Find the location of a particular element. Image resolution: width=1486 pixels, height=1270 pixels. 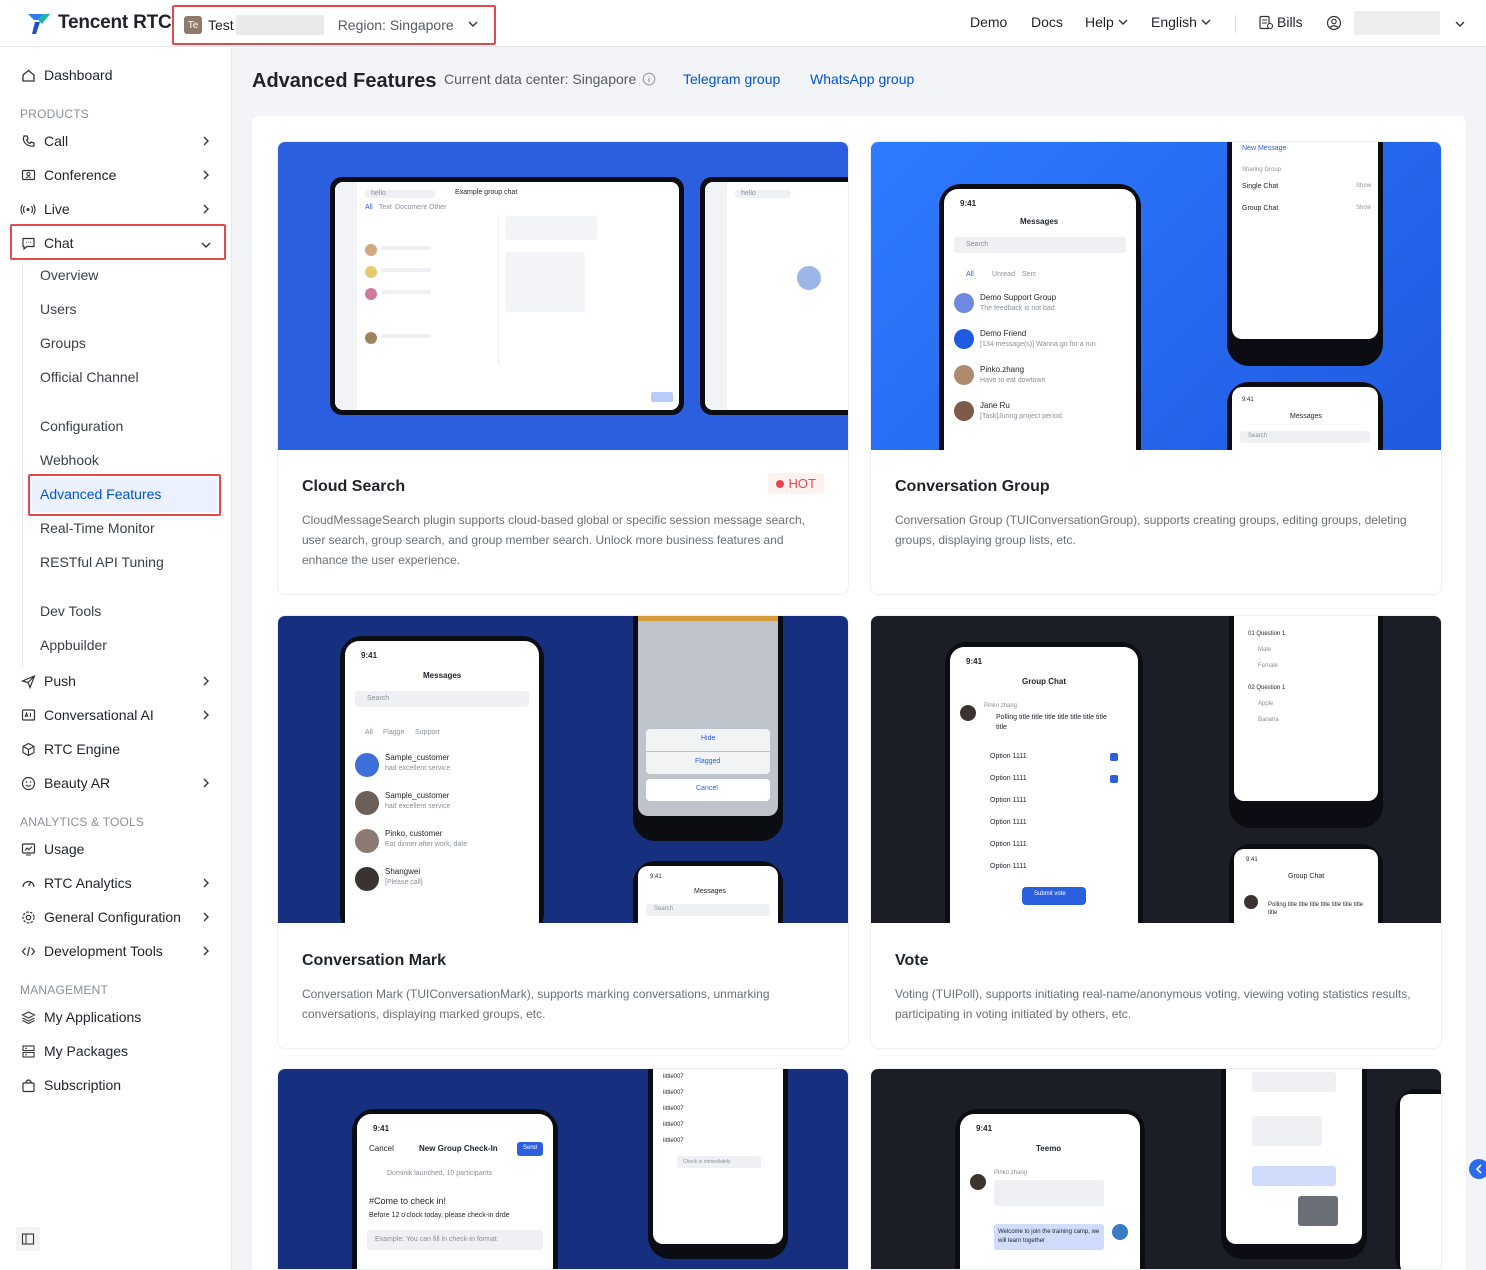

sidebar-item-label: General Configuration is located at coordinates (112, 917).